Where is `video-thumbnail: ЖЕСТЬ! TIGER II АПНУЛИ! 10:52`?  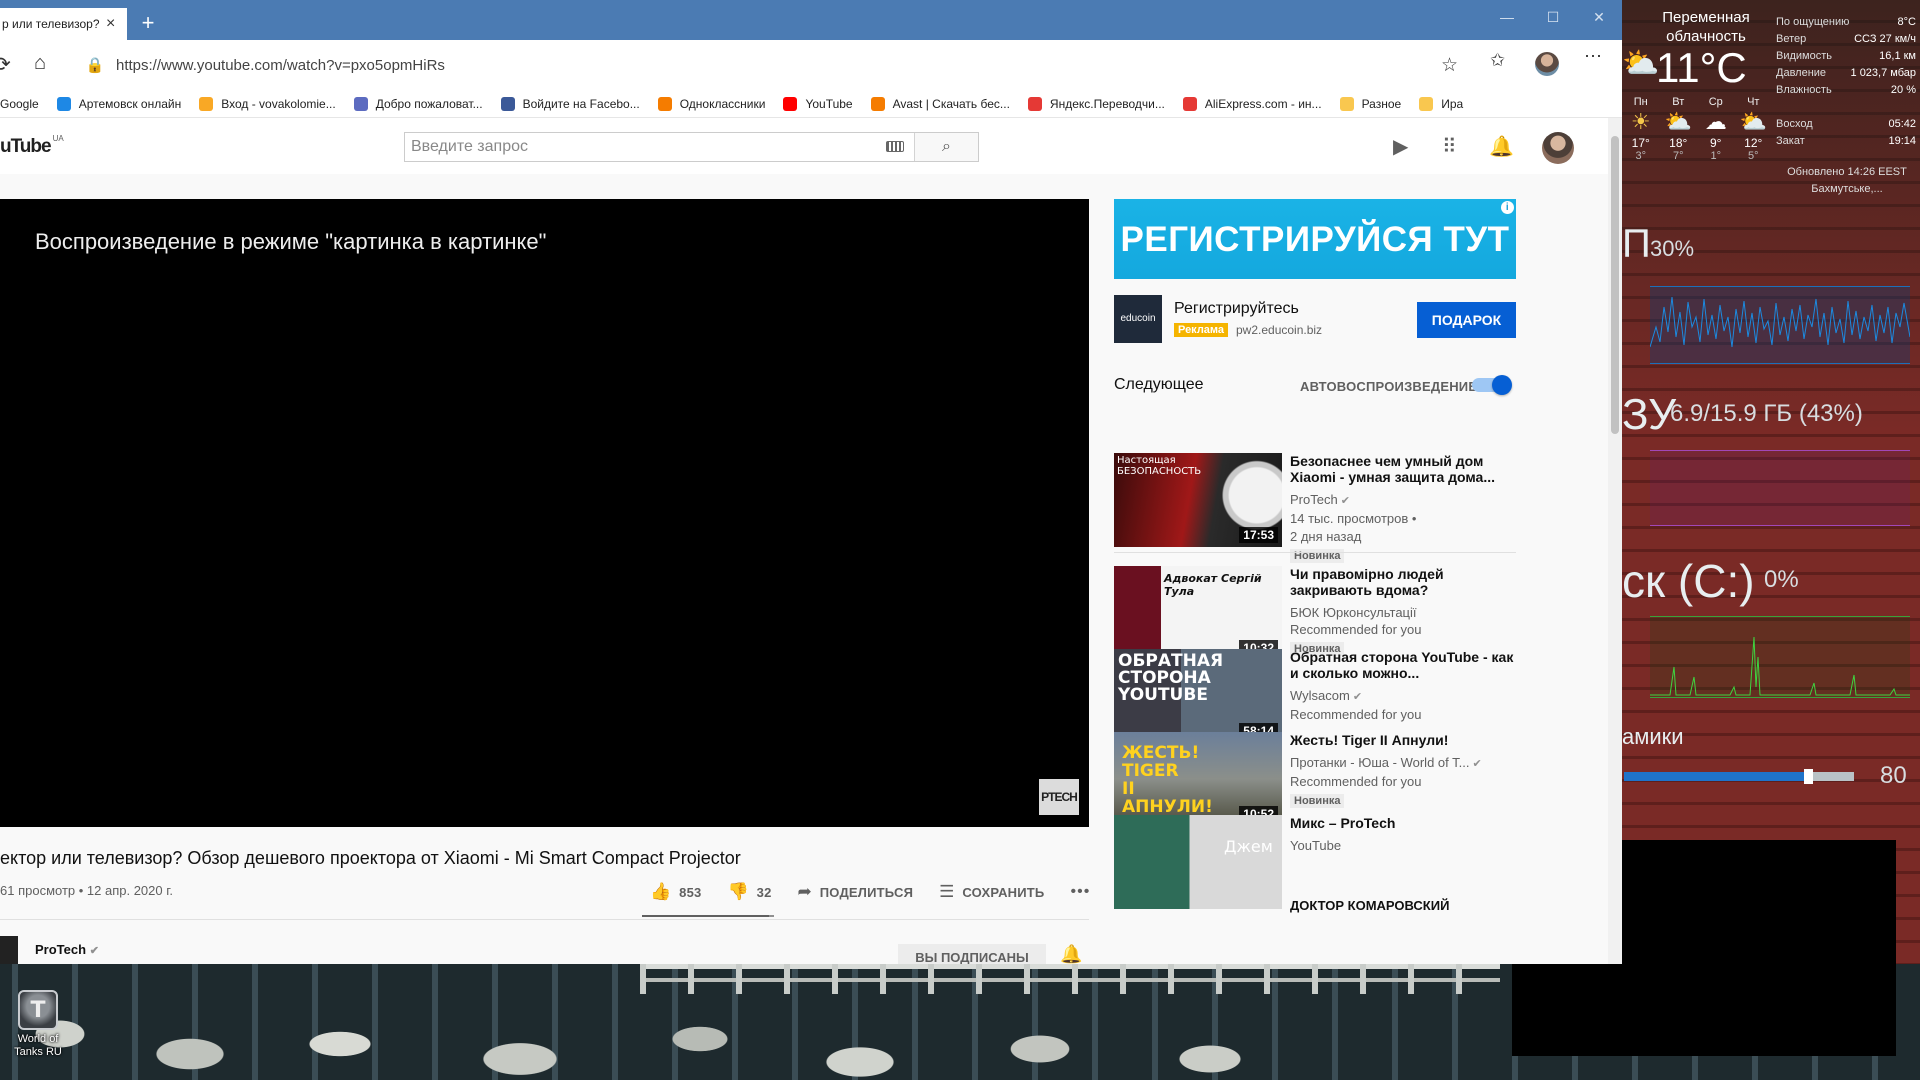 video-thumbnail: ЖЕСТЬ! TIGER II АПНУЛИ! 10:52 is located at coordinates (1198, 779).